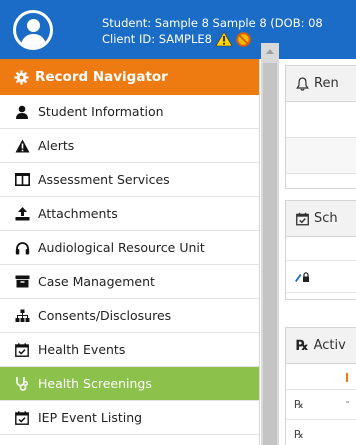 The height and width of the screenshot is (445, 356). I want to click on edit-lock-icon, so click(302, 277).